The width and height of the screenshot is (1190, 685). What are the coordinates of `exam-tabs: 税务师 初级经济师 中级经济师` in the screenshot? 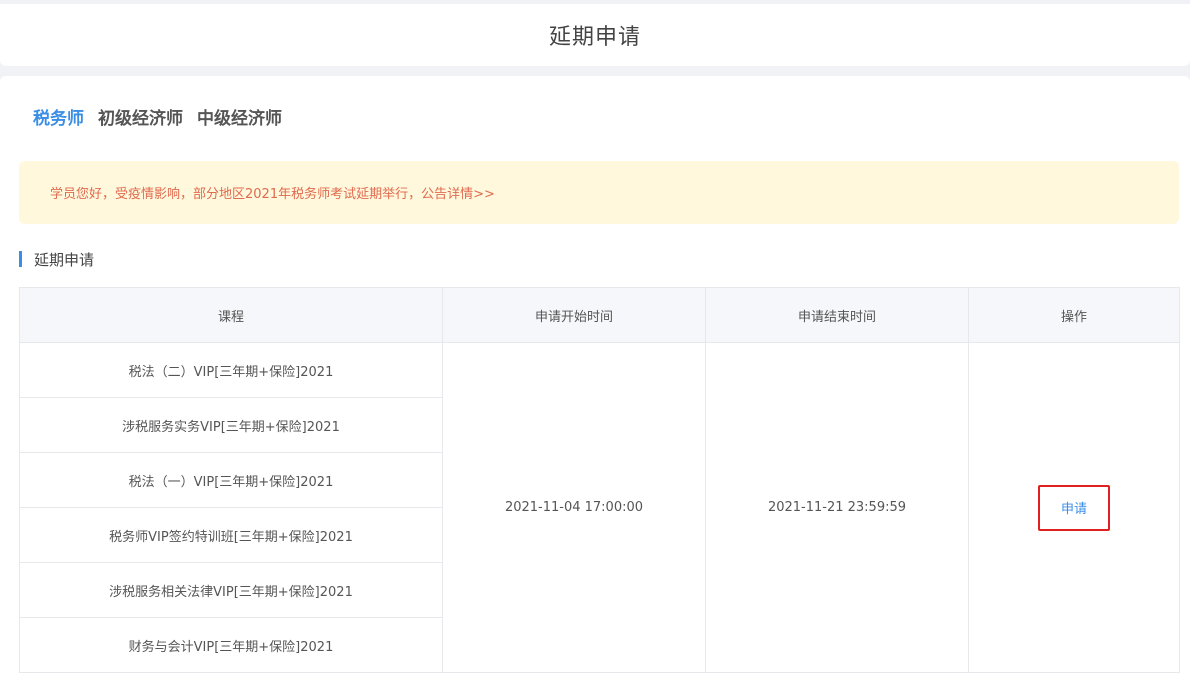 It's located at (157, 119).